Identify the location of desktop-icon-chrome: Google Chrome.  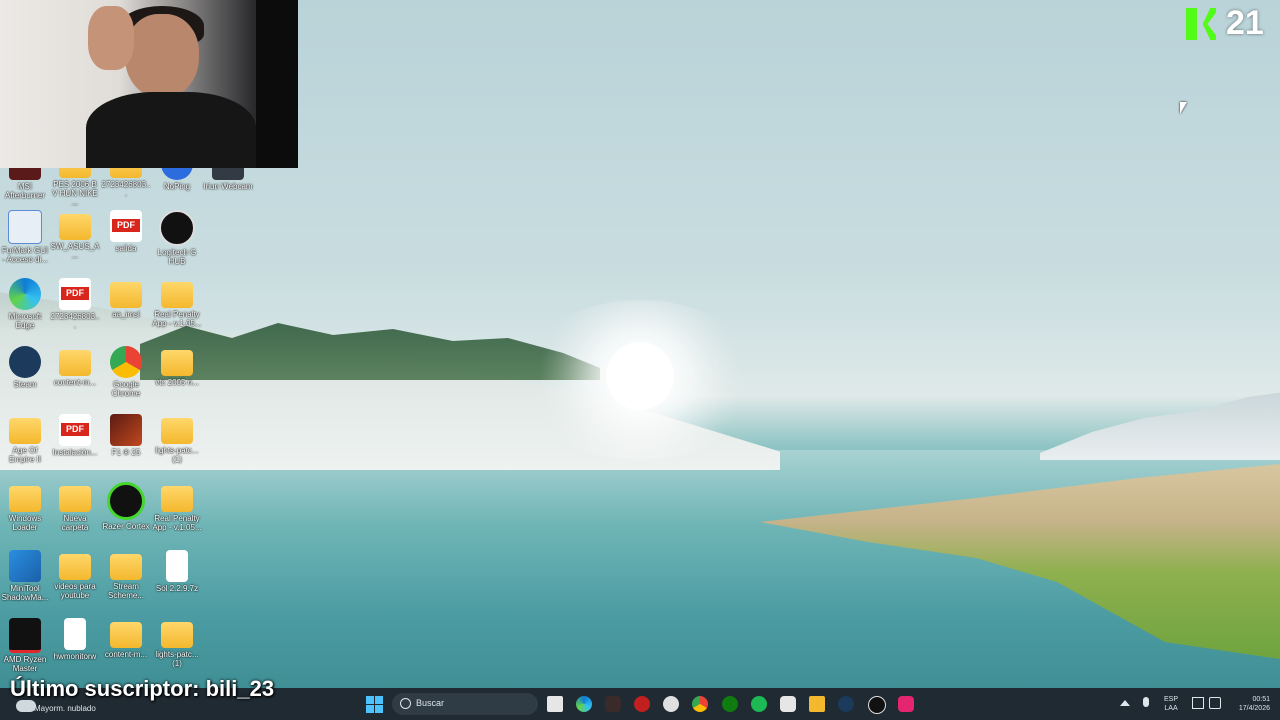
(126, 372).